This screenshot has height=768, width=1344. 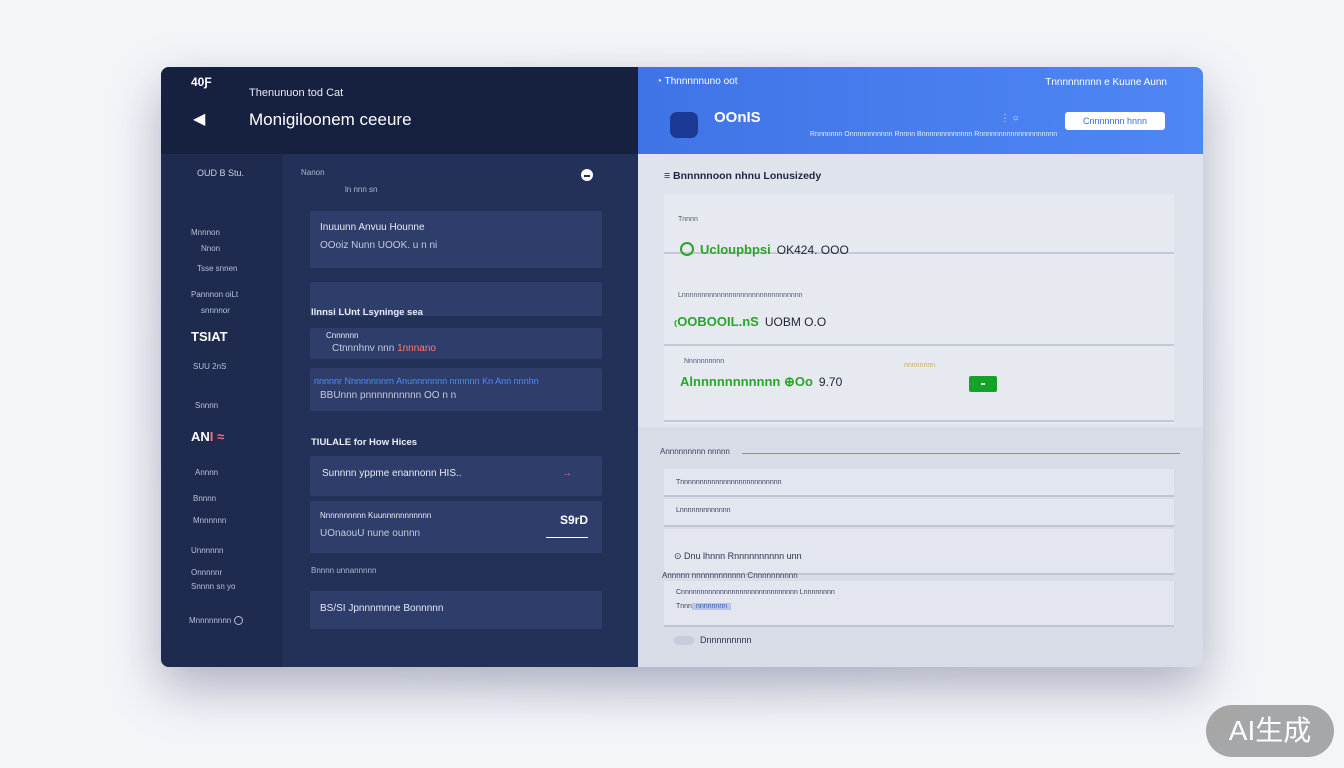 What do you see at coordinates (199, 119) in the screenshot?
I see `back-arrow-icon: ◀` at bounding box center [199, 119].